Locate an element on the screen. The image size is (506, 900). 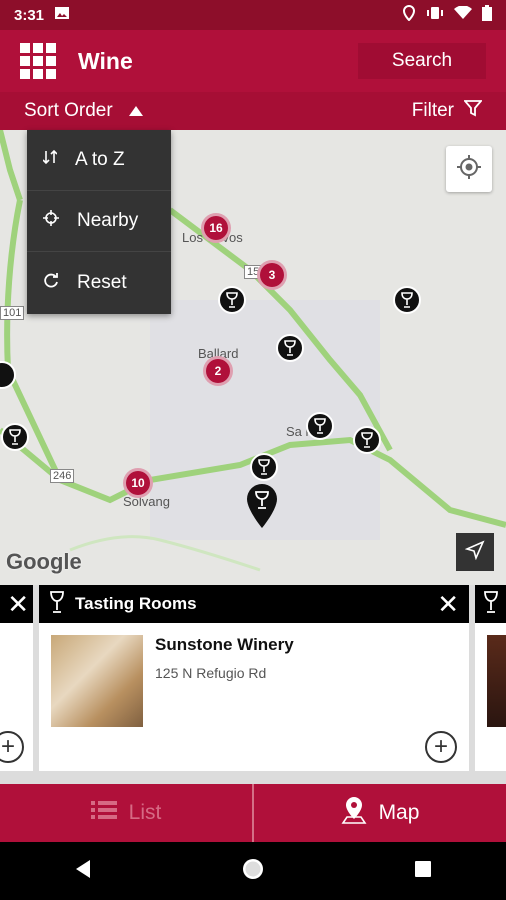
status-time: 3:31 is located at coordinates (29, 15).